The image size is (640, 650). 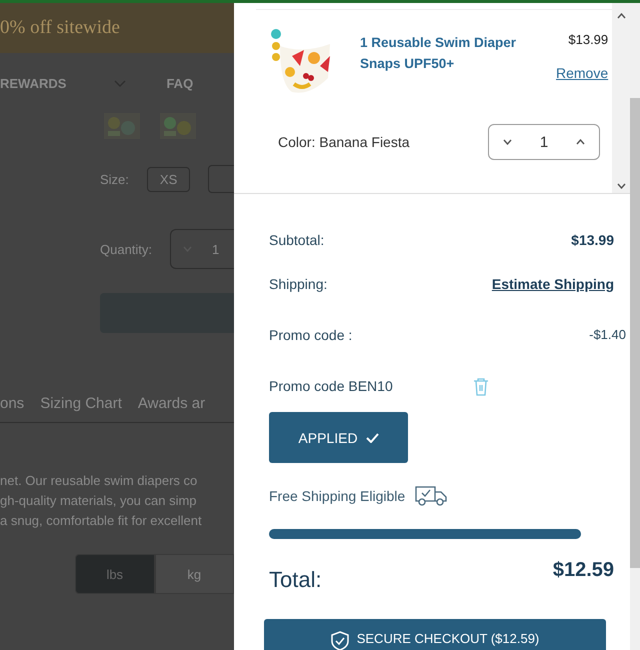 What do you see at coordinates (331, 386) in the screenshot?
I see `promo-code-label: Promo code BEN10` at bounding box center [331, 386].